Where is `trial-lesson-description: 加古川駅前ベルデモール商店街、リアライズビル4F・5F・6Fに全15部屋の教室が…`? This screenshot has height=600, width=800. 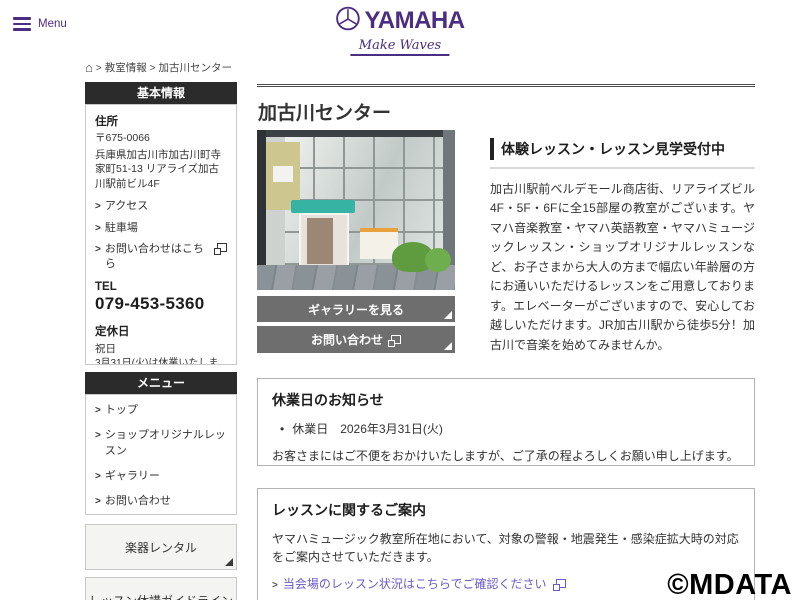
trial-lesson-description: 加古川駅前ベルデモール商店街、リアライズビル4F・5F・6Fに全15部屋の教室が… is located at coordinates (622, 267).